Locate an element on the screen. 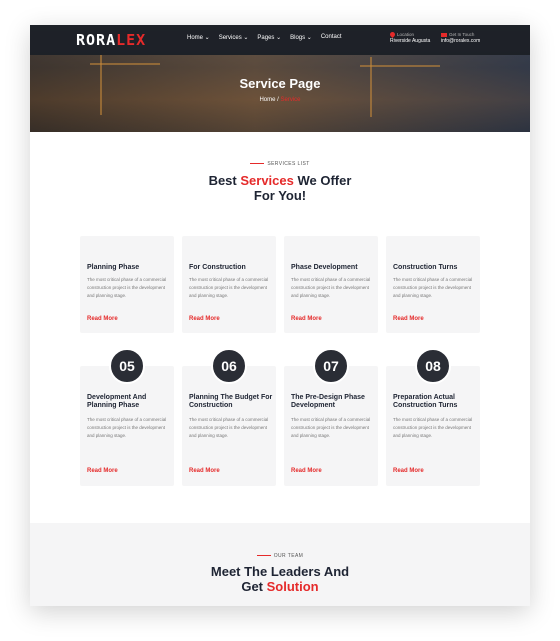 This screenshot has width=560, height=641. card-title: Phase Development is located at coordinates (324, 267).